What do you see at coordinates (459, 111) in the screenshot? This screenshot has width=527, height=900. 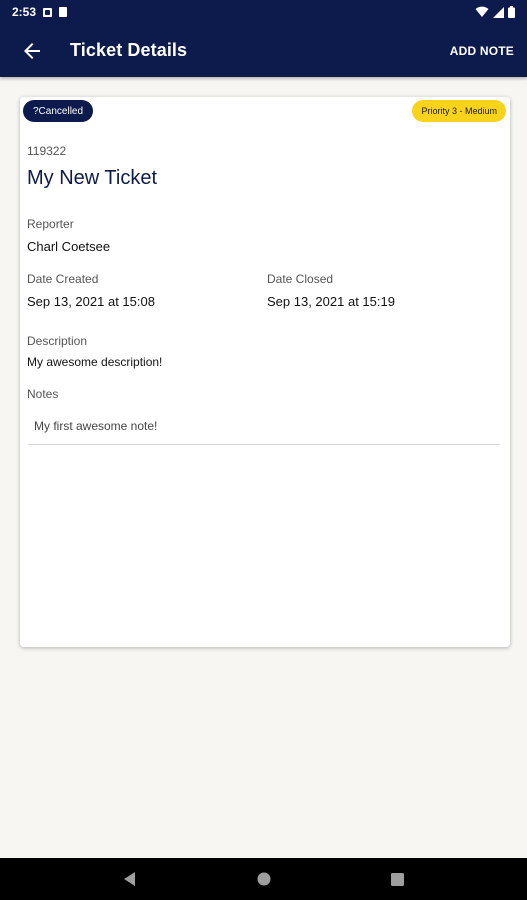 I see `priority-chip: Priority 3 - Medium` at bounding box center [459, 111].